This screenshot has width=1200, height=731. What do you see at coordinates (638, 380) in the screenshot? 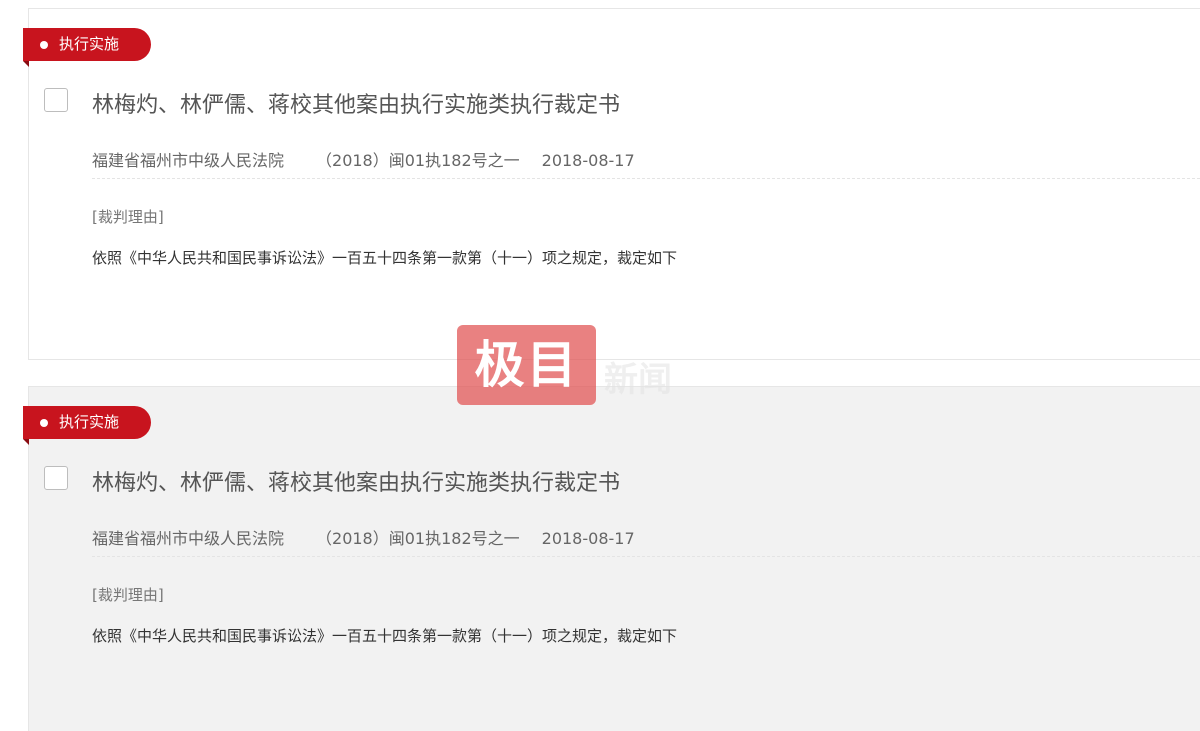
I see `watermark-trailing-text: 新闻` at bounding box center [638, 380].